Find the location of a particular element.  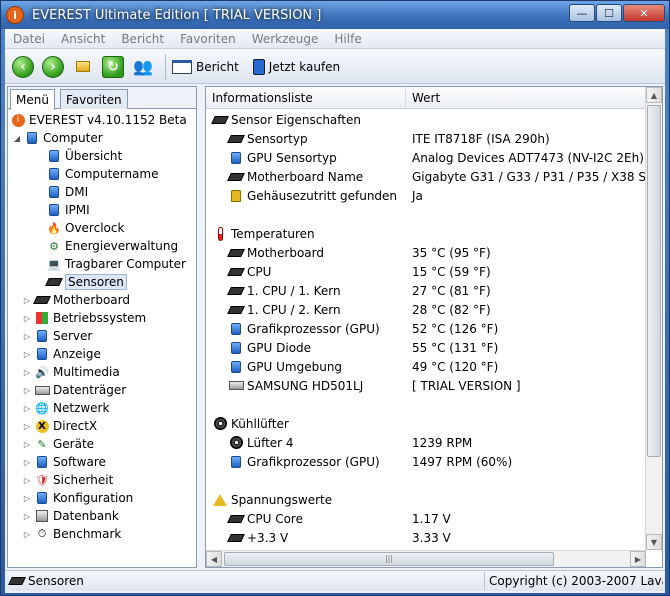

back-button: ‹ is located at coordinates (23, 67).